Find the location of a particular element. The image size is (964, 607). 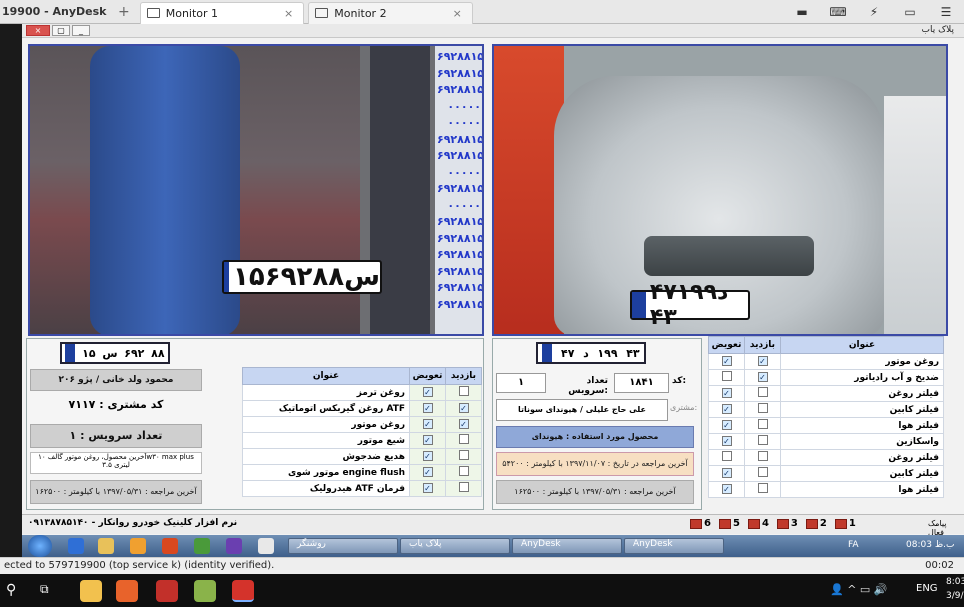

table-row: موتور شوی engine flush ✓ is located at coordinates (362, 472).